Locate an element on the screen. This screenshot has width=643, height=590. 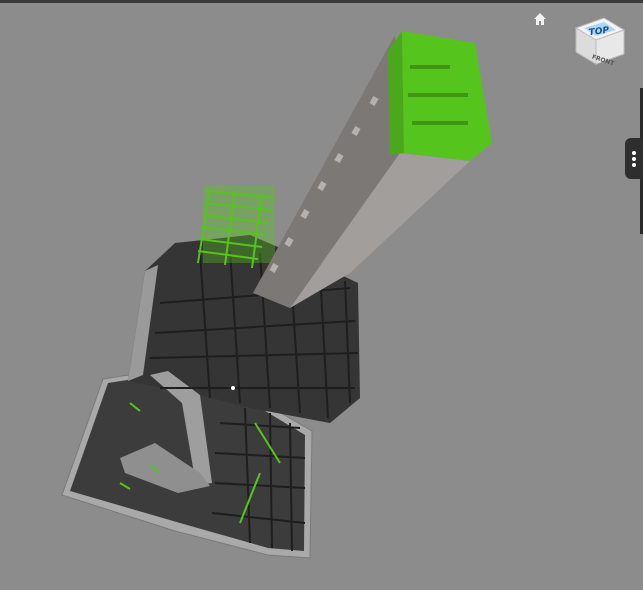
home-icon is located at coordinates (540, 19).